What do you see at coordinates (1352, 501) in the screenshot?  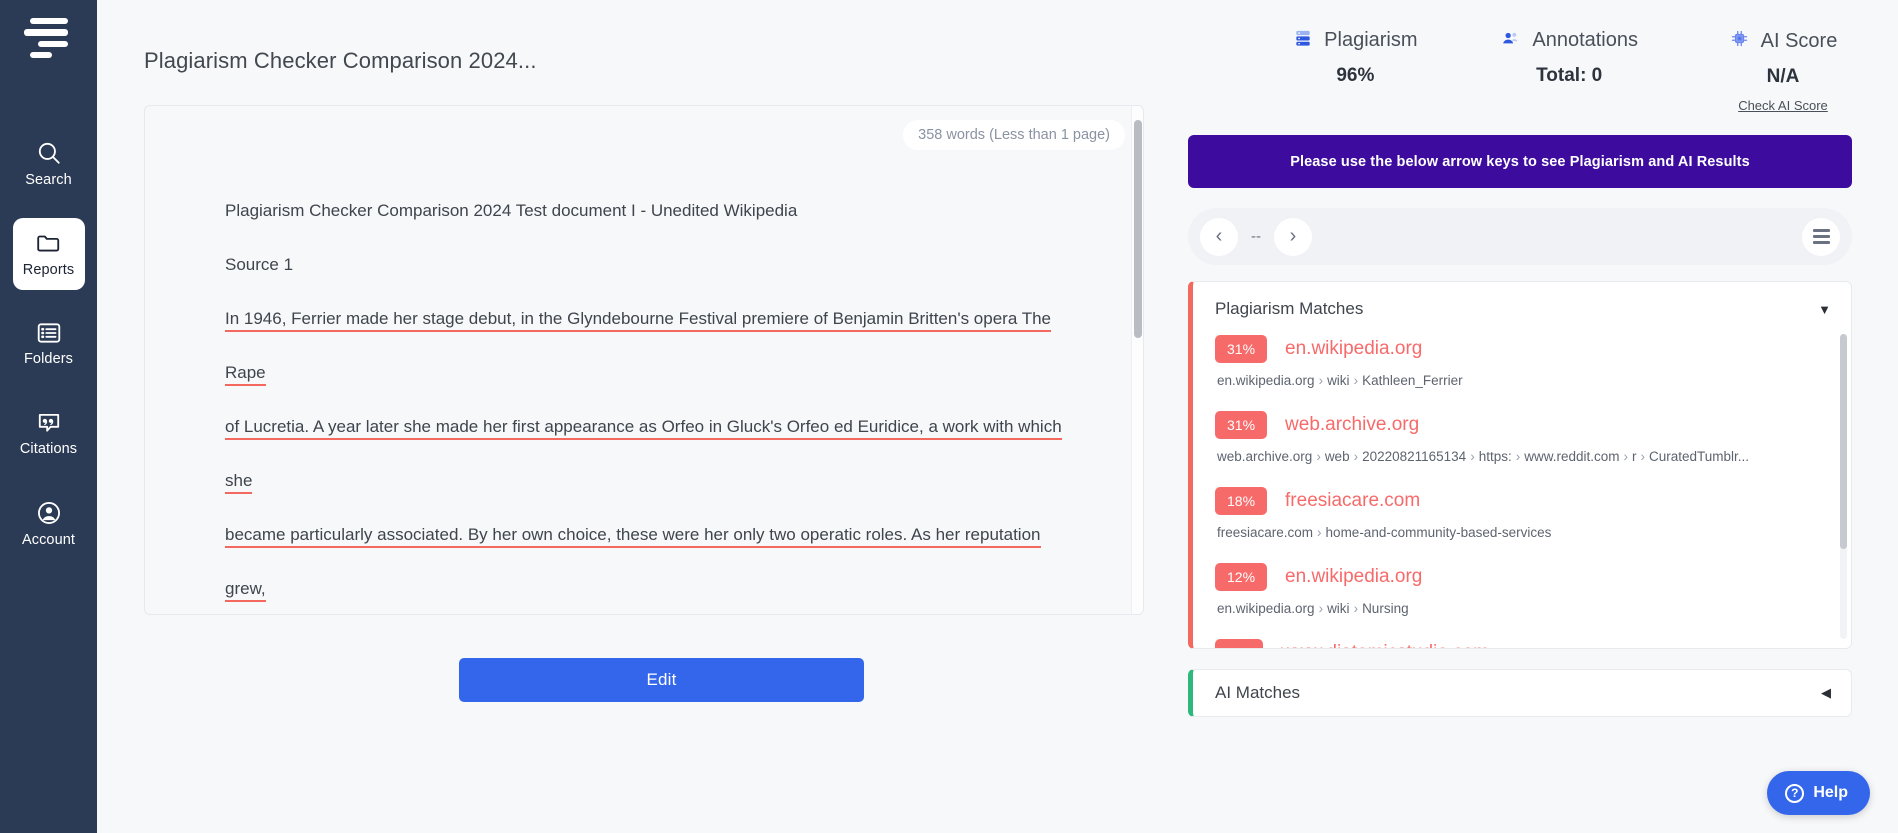 I see `match-domain-link: freesiacare.com` at bounding box center [1352, 501].